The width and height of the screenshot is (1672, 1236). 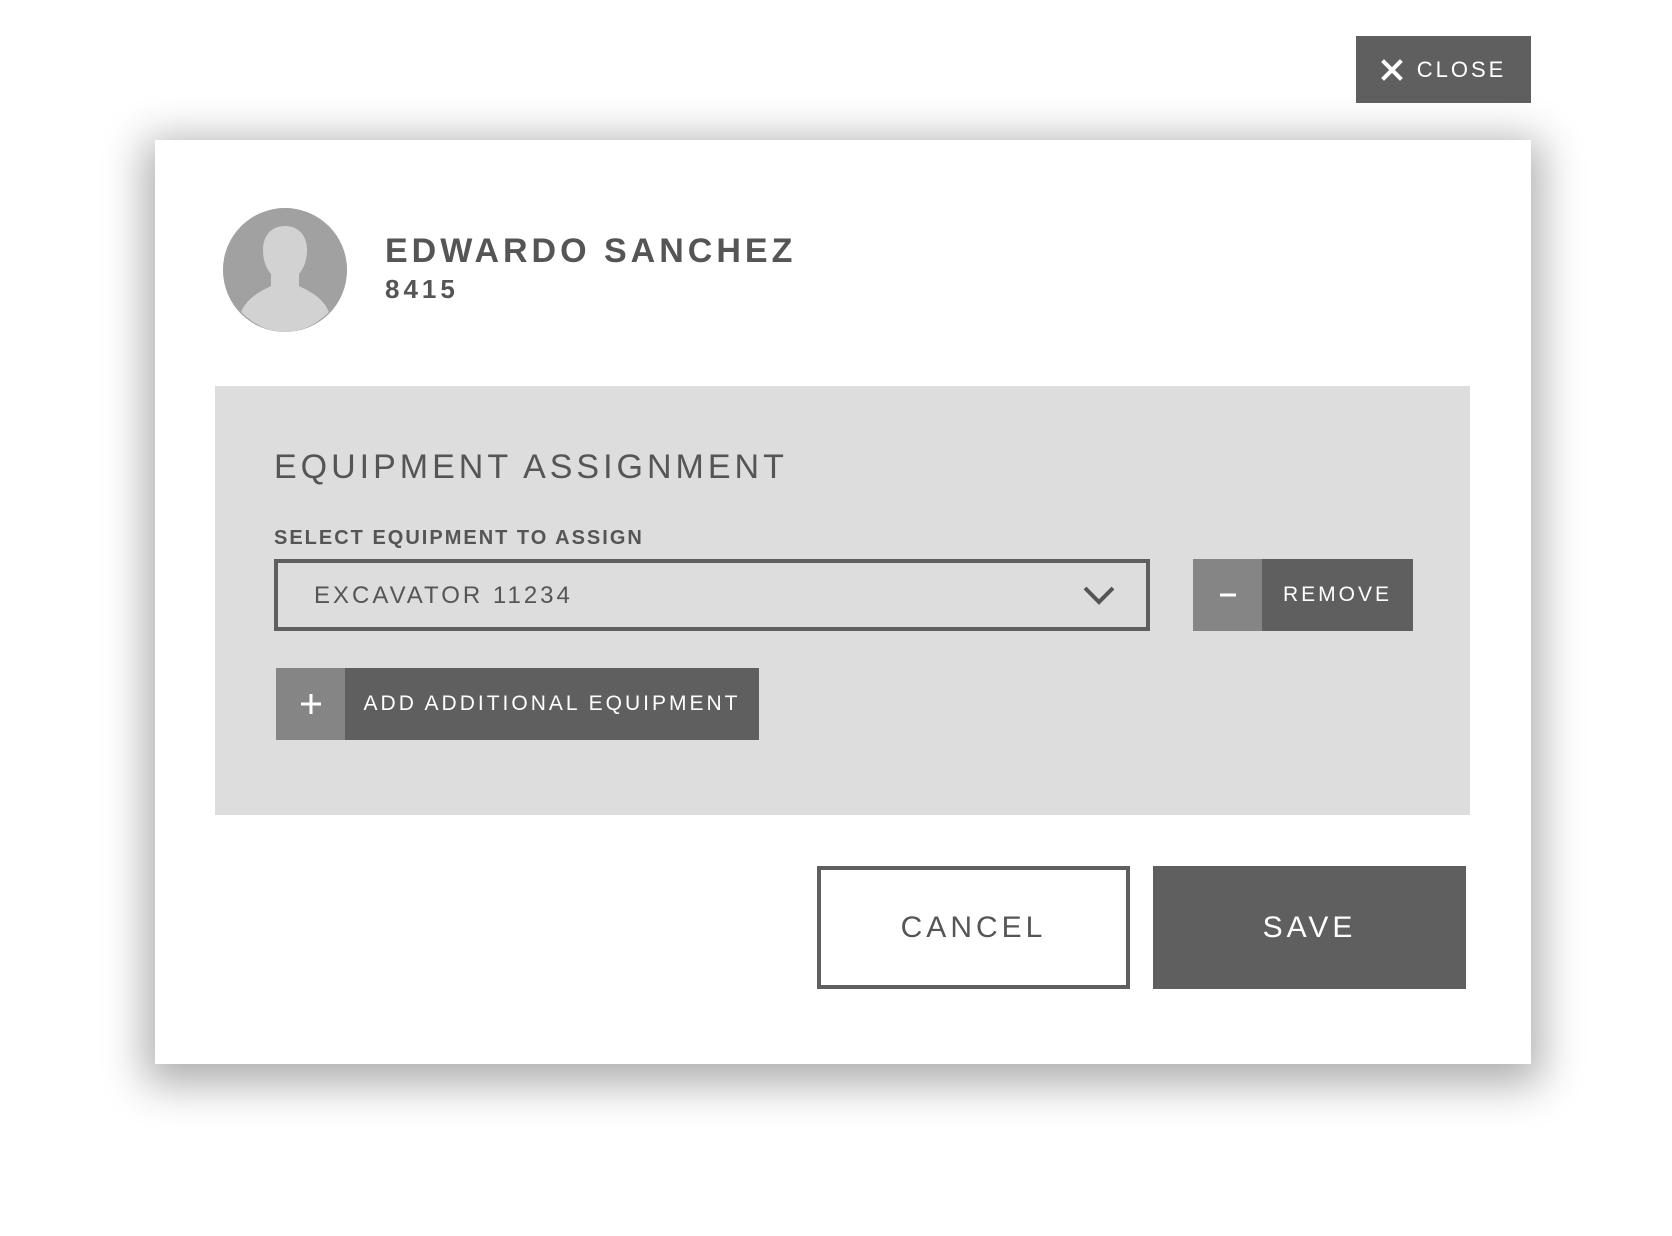 I want to click on panel-title: EQUIPMENT ASSIGNMENT, so click(x=531, y=467).